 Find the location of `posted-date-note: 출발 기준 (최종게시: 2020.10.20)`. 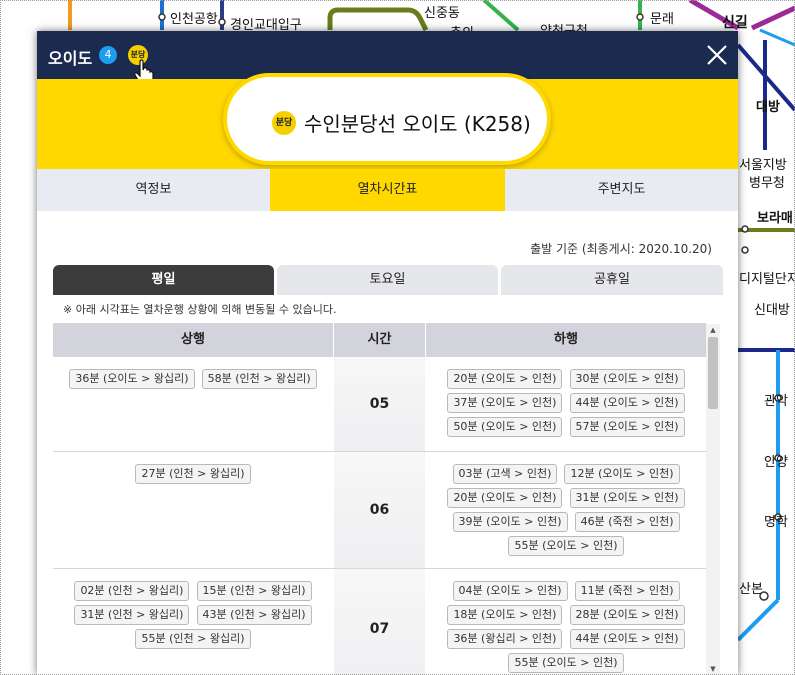

posted-date-note: 출발 기준 (최종게시: 2020.10.20) is located at coordinates (621, 249).